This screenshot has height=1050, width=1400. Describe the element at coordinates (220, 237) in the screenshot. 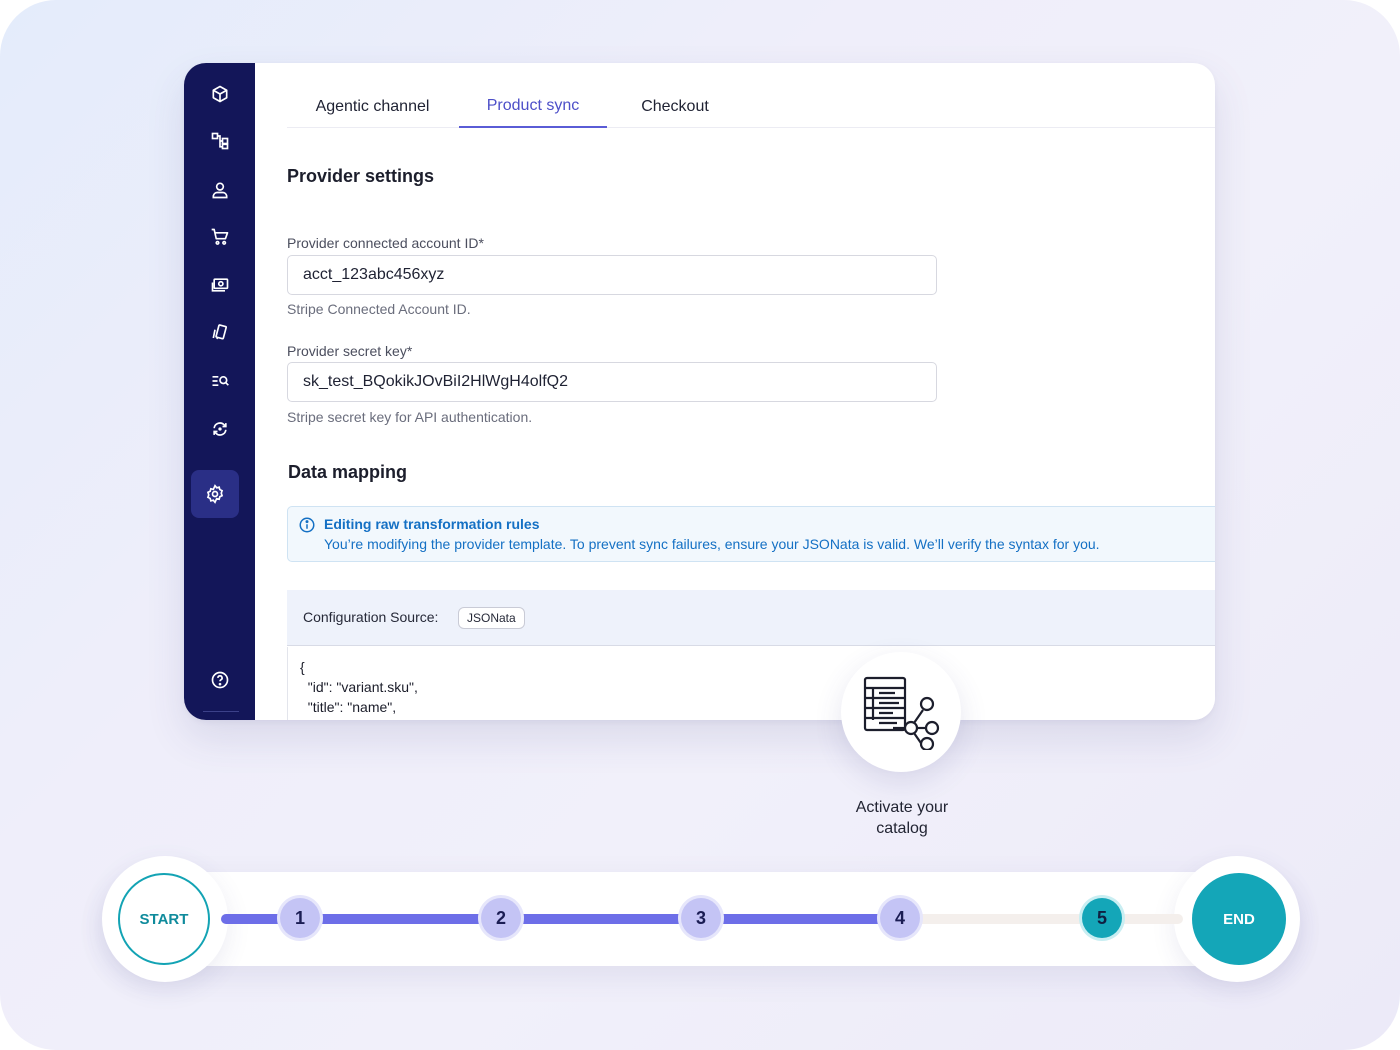

I see `cart-icon` at that location.